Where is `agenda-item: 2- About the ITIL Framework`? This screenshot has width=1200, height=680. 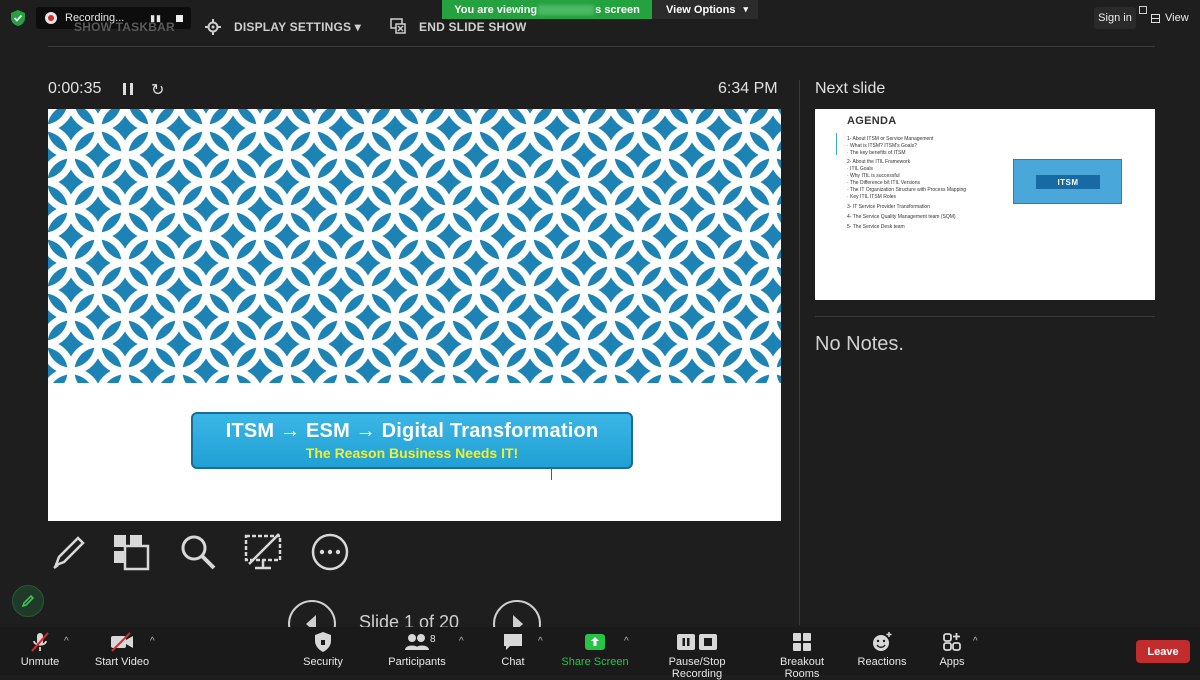
agenda-item: 2- About the ITIL Framework is located at coordinates (879, 162).